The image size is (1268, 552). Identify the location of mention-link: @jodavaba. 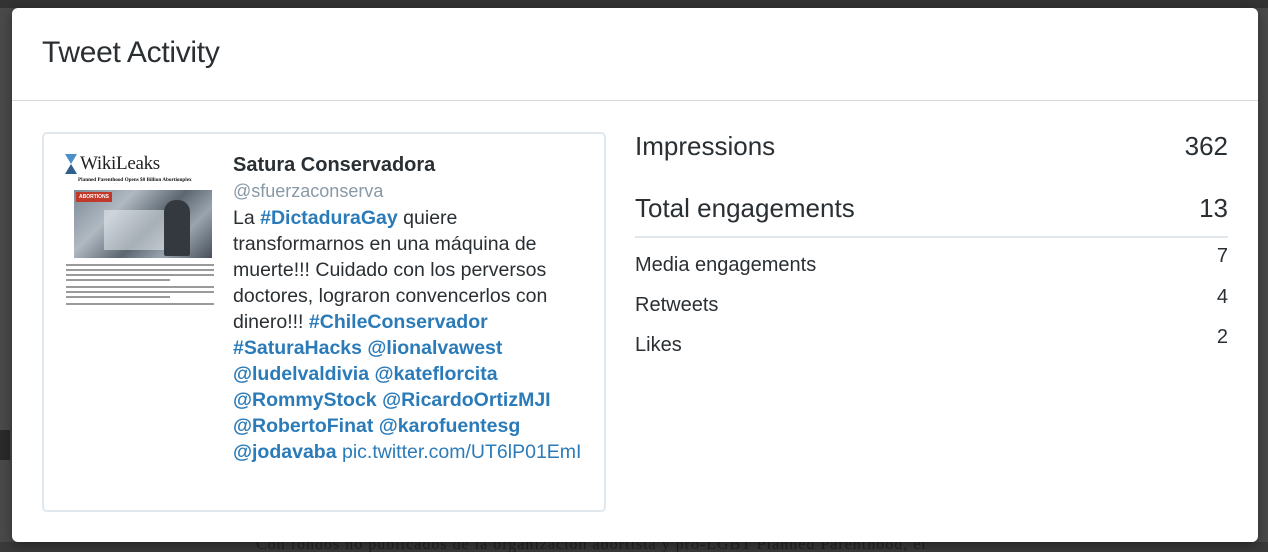
(285, 452).